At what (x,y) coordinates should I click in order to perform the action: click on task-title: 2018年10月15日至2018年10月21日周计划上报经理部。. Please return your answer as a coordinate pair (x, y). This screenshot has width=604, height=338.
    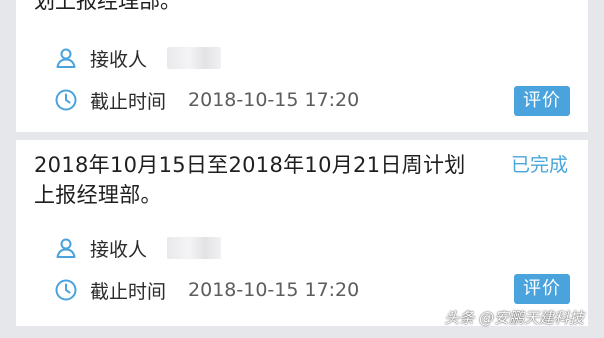
    Looking at the image, I should click on (250, 180).